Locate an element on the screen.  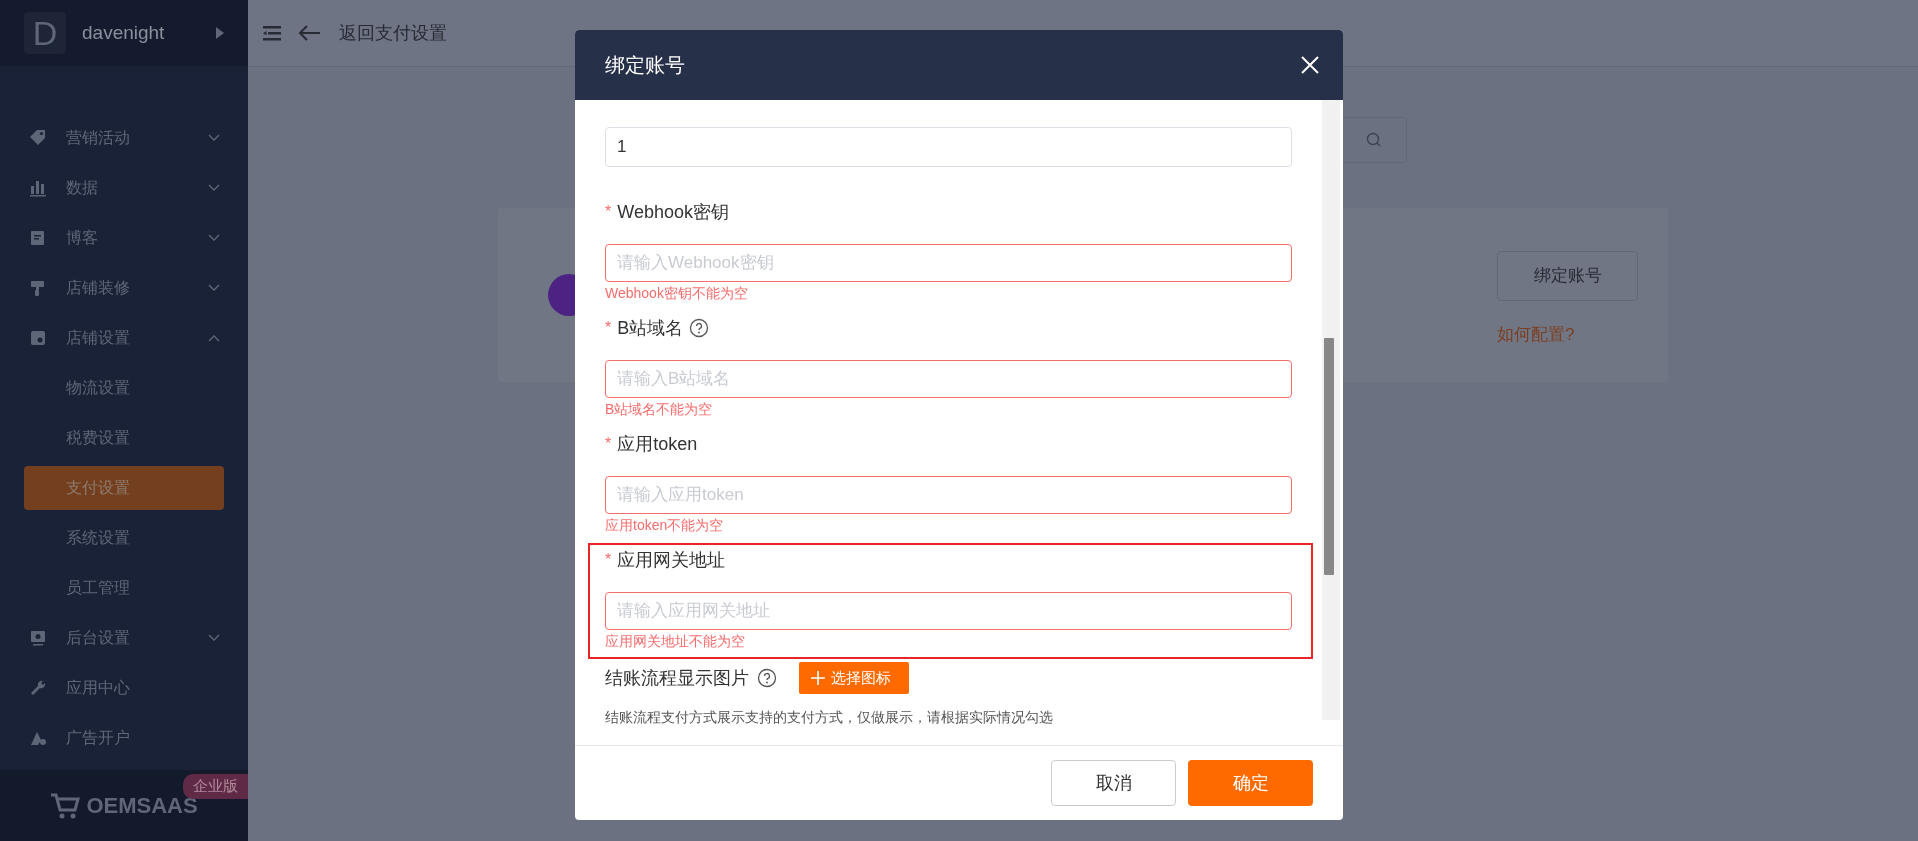
cancel-button: 取消 is located at coordinates (1113, 783).